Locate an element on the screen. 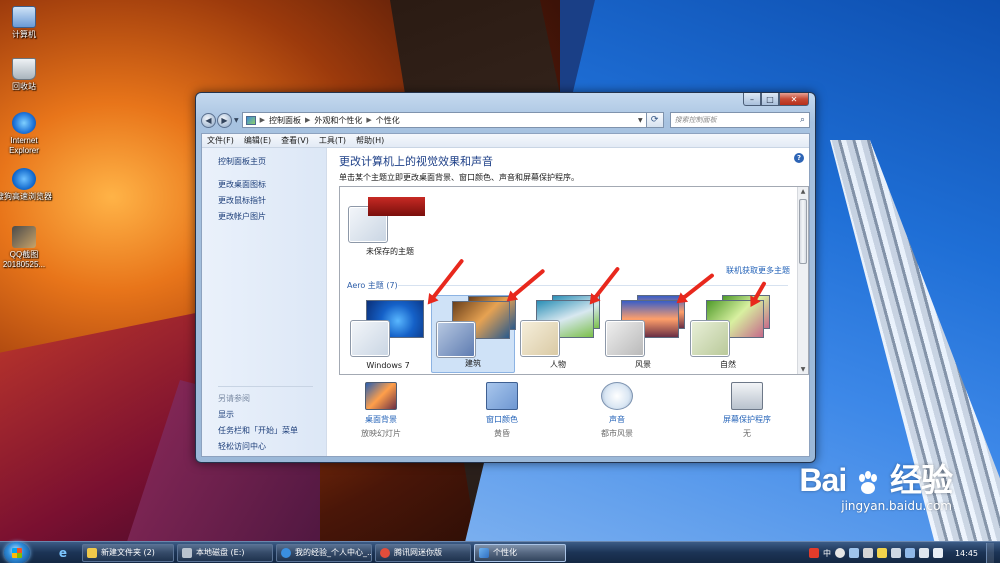 The image size is (1000, 563). desktop-icon-recycle-bin: 回收站 is located at coordinates (26, 75).